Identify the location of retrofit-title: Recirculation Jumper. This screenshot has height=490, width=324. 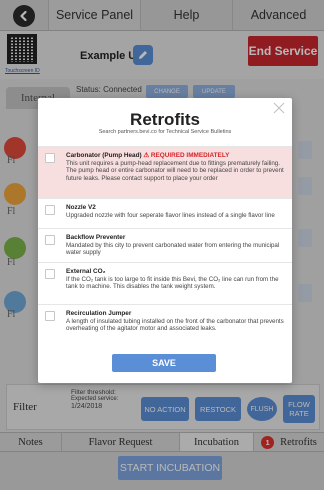
(99, 313).